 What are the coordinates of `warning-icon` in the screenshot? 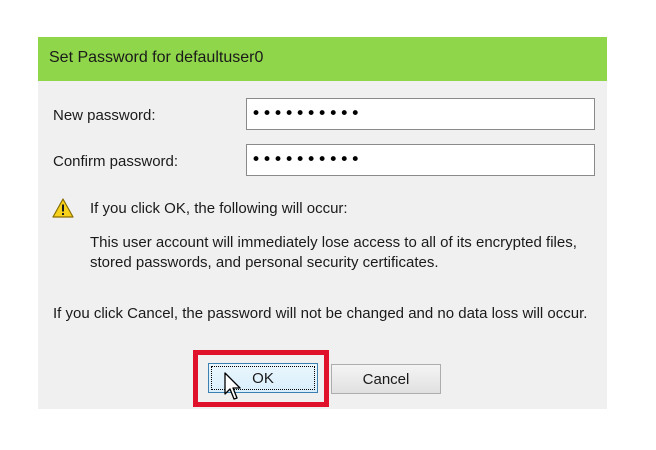 It's located at (63, 208).